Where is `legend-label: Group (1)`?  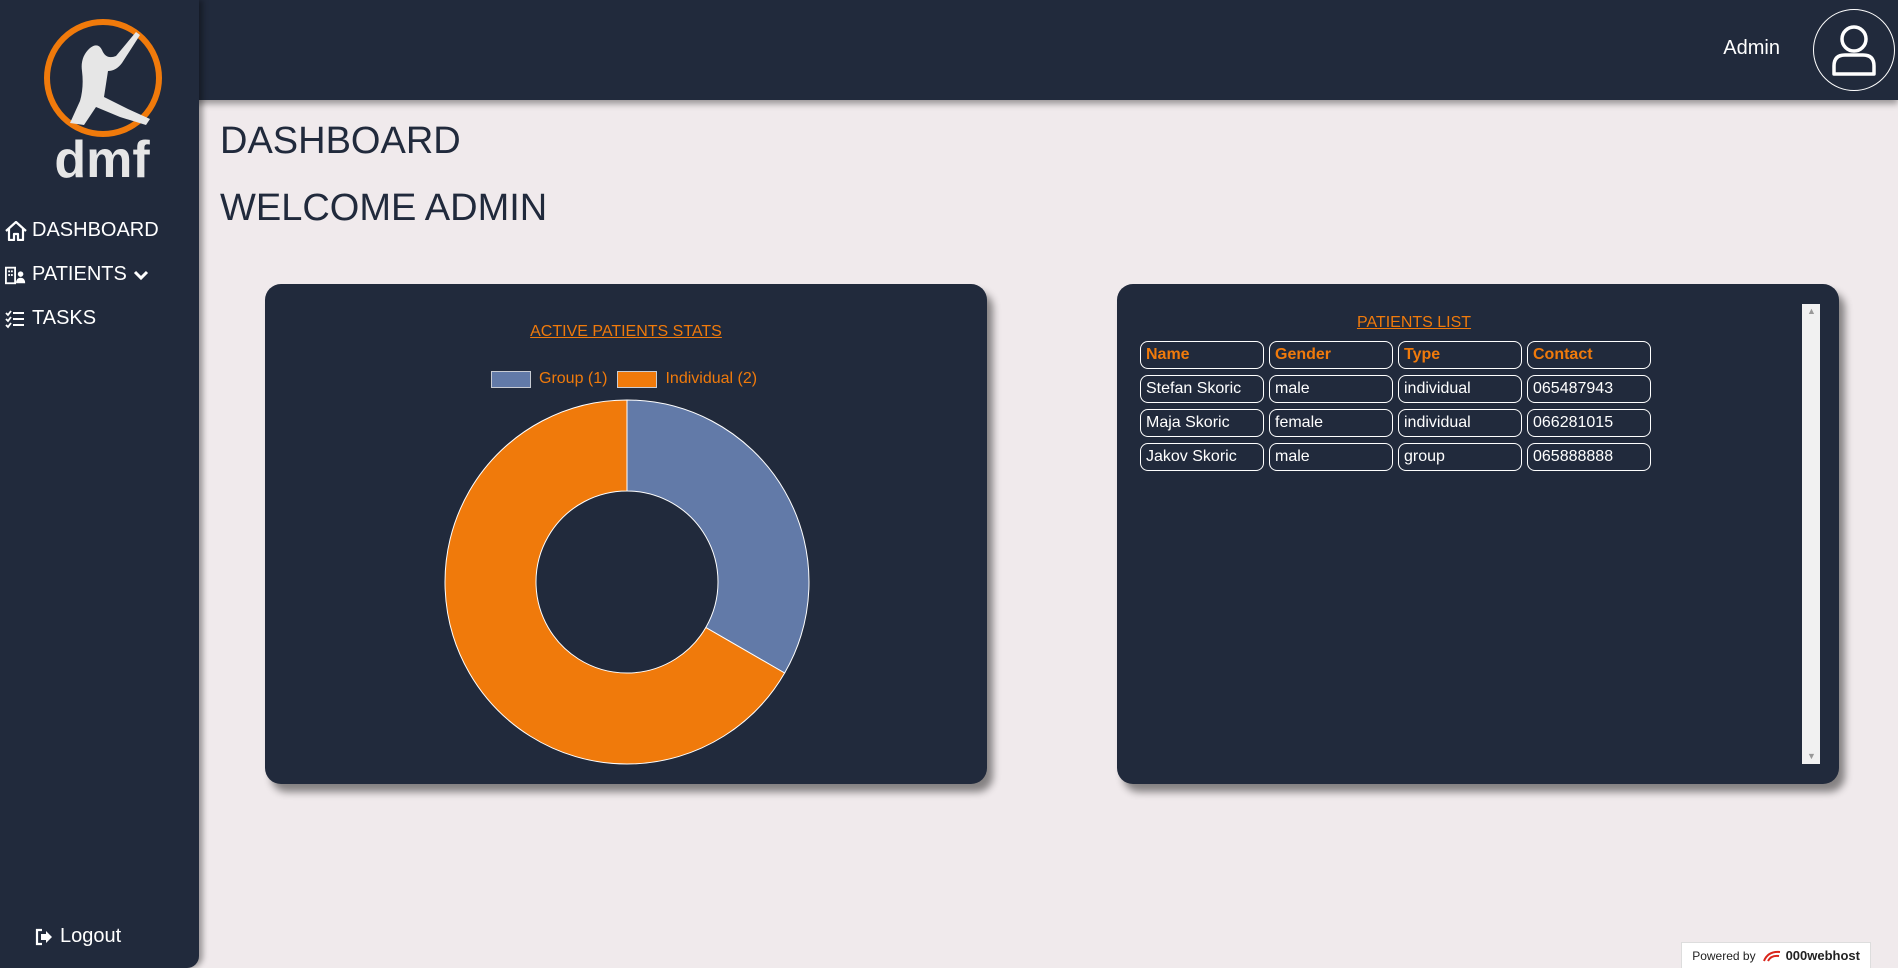 legend-label: Group (1) is located at coordinates (573, 378).